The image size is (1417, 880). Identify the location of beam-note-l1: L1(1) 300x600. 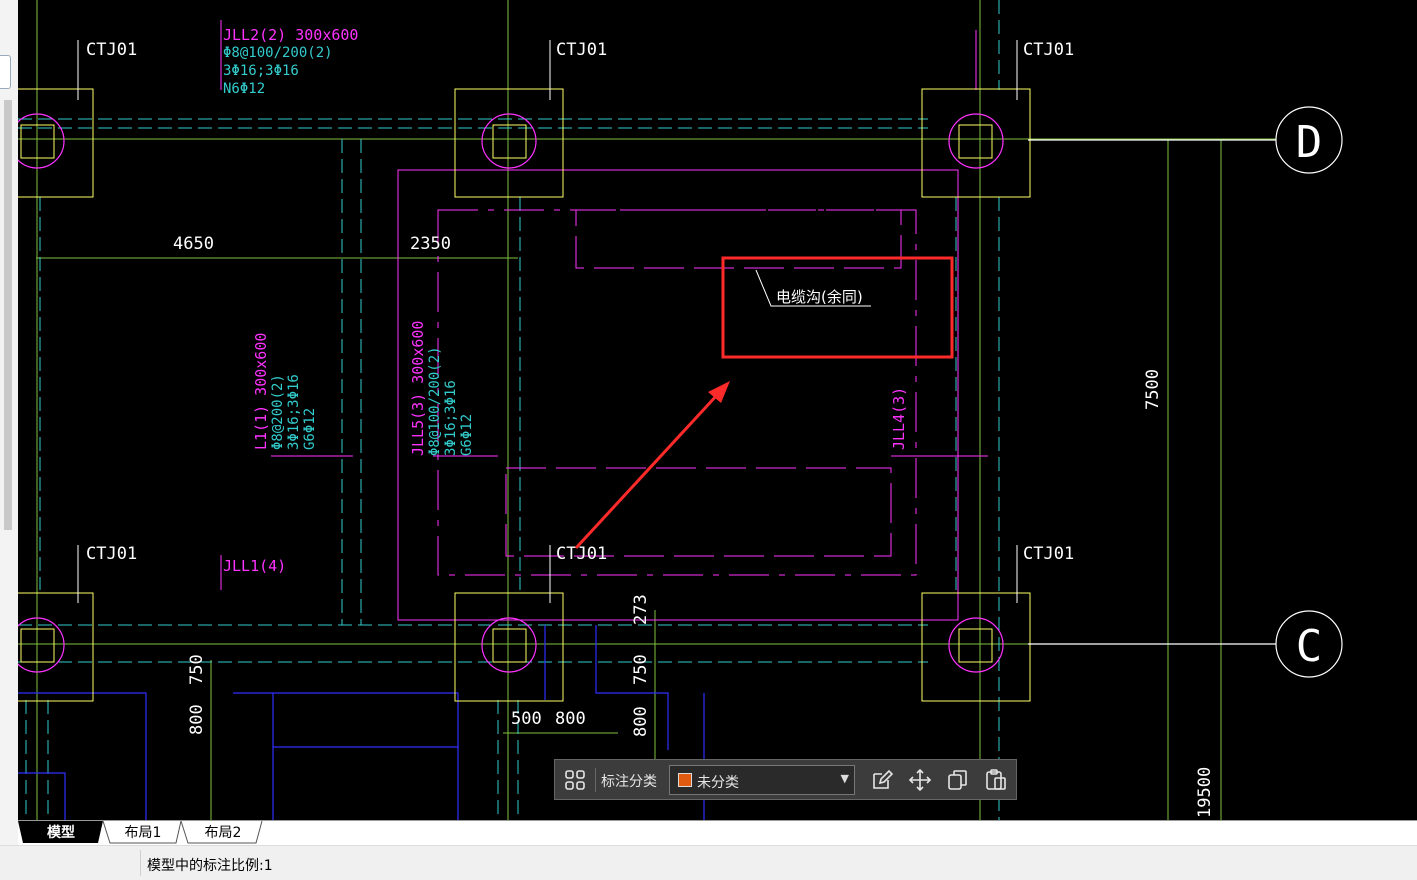
(261, 391).